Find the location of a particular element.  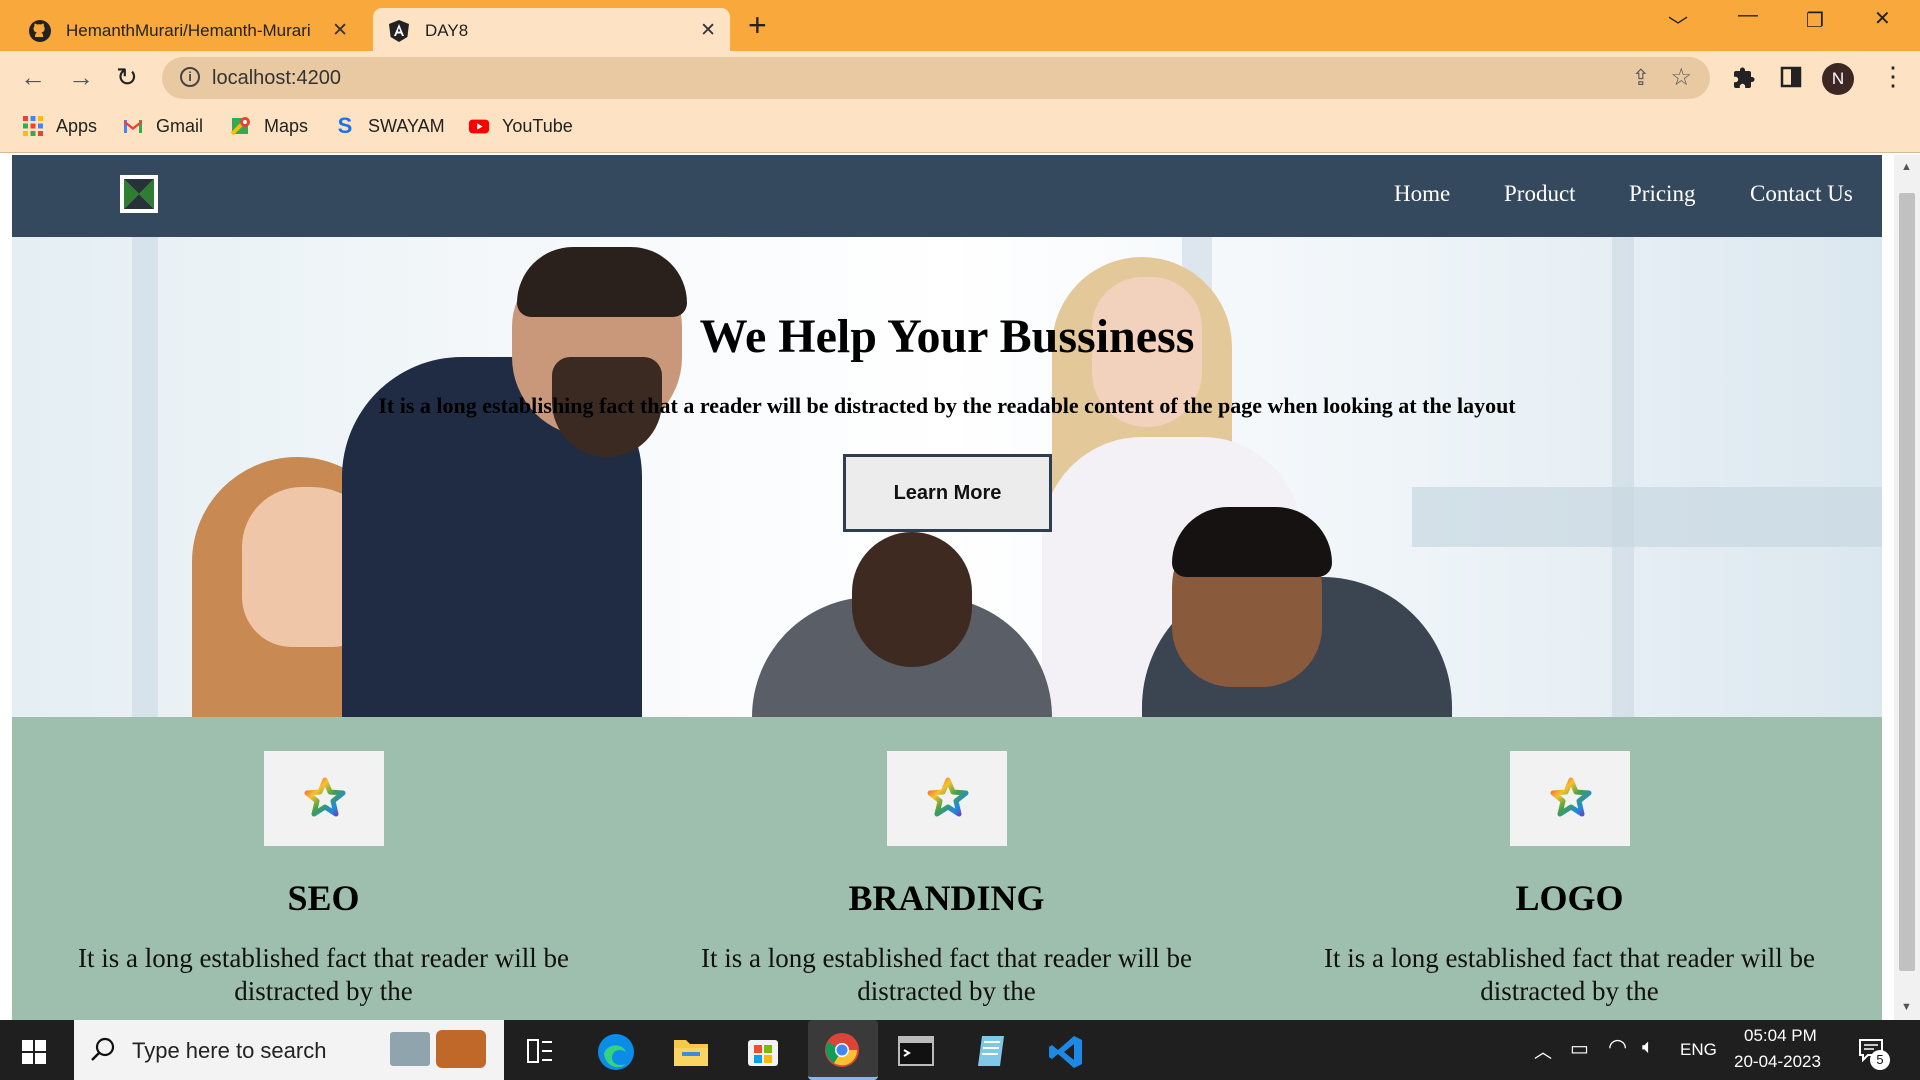

windows-start-icon is located at coordinates (34, 1052).